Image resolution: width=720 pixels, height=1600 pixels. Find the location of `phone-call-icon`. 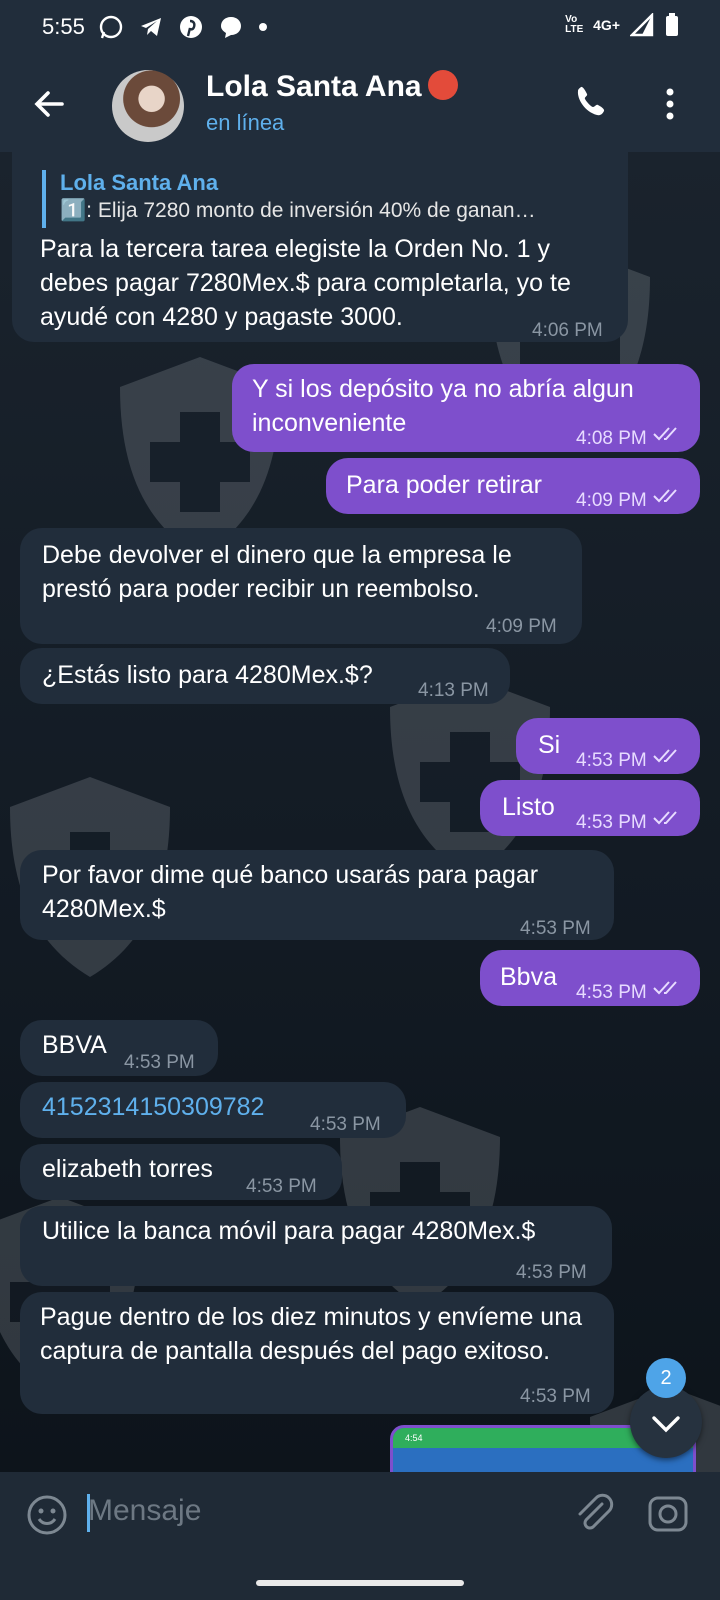

phone-call-icon is located at coordinates (592, 102).